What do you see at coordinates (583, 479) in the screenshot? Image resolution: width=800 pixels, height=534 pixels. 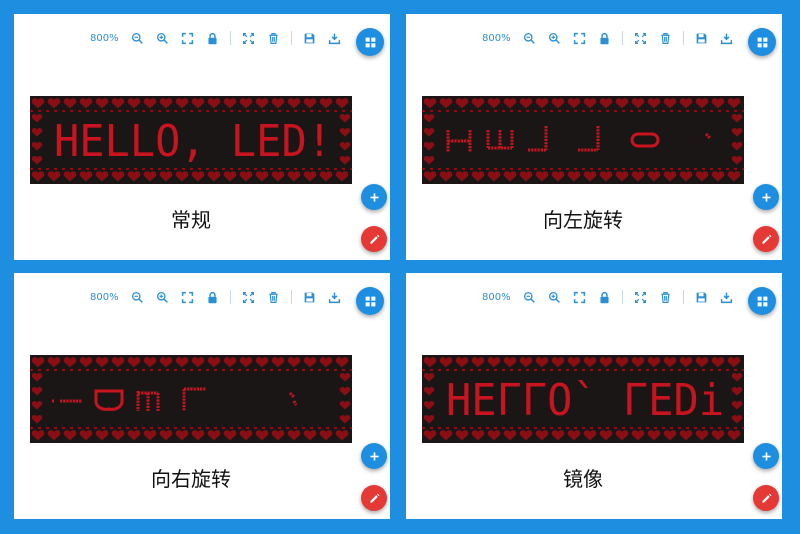 I see `panel-caption: 镜像` at bounding box center [583, 479].